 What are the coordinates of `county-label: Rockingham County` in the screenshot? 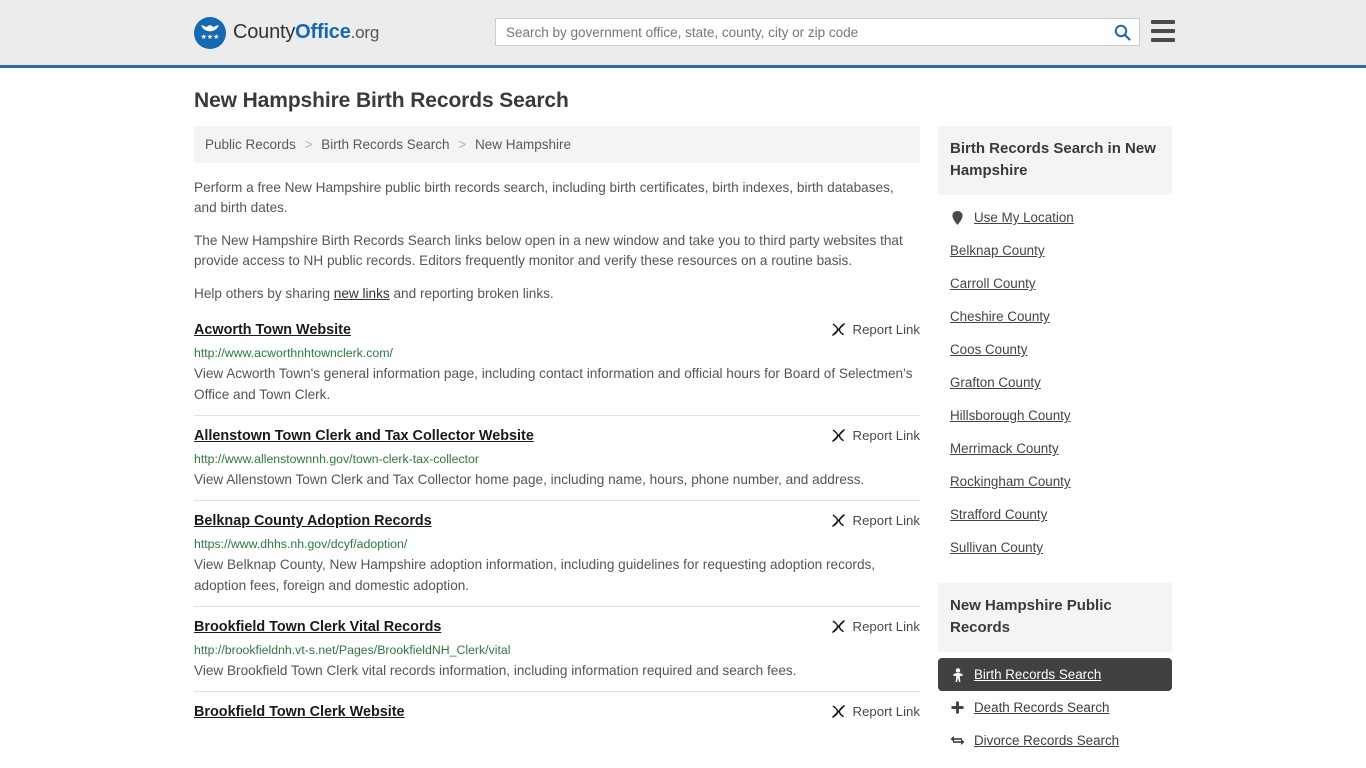 It's located at (1010, 481).